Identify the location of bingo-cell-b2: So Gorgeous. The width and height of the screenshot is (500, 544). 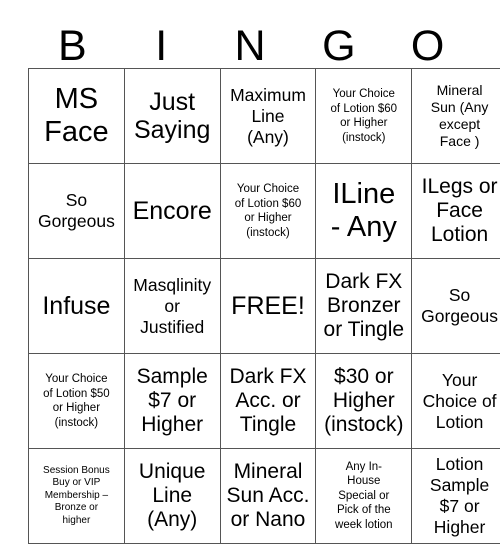
(76, 211).